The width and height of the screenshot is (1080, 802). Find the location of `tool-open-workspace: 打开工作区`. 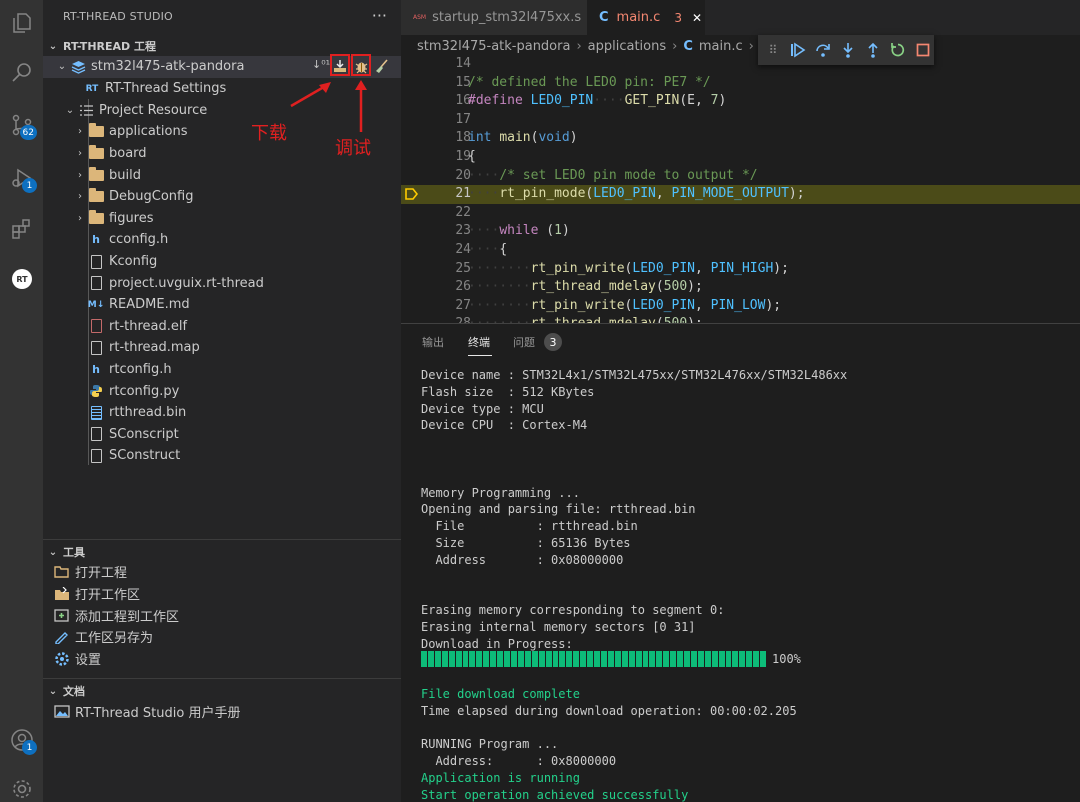

tool-open-workspace: 打开工作区 is located at coordinates (222, 594).